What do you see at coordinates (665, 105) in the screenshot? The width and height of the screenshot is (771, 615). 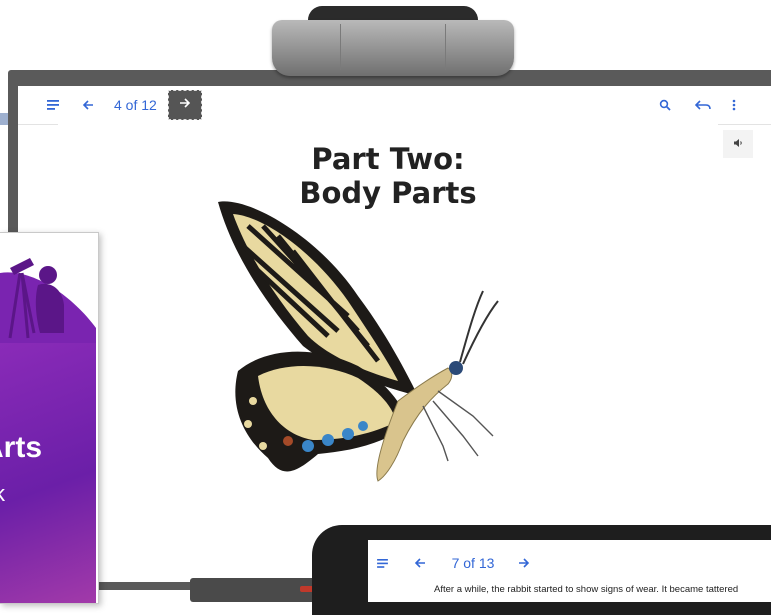 I see `search-icon` at bounding box center [665, 105].